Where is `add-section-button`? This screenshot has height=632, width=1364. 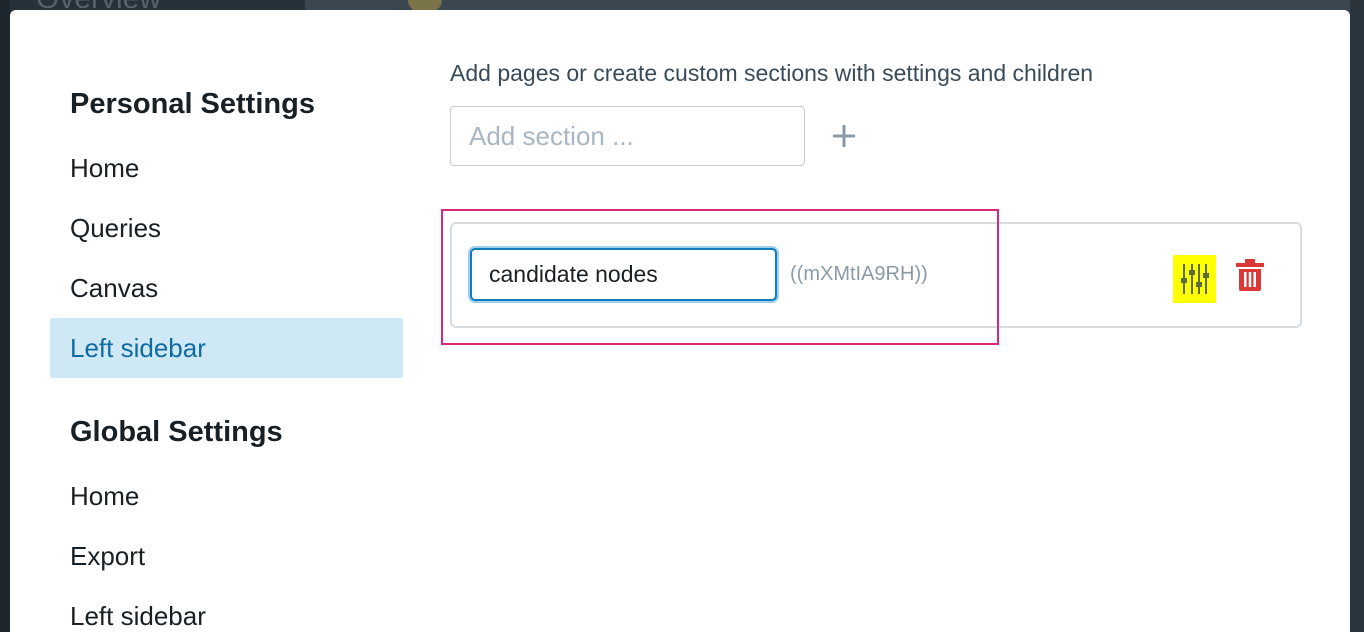
add-section-button is located at coordinates (844, 136).